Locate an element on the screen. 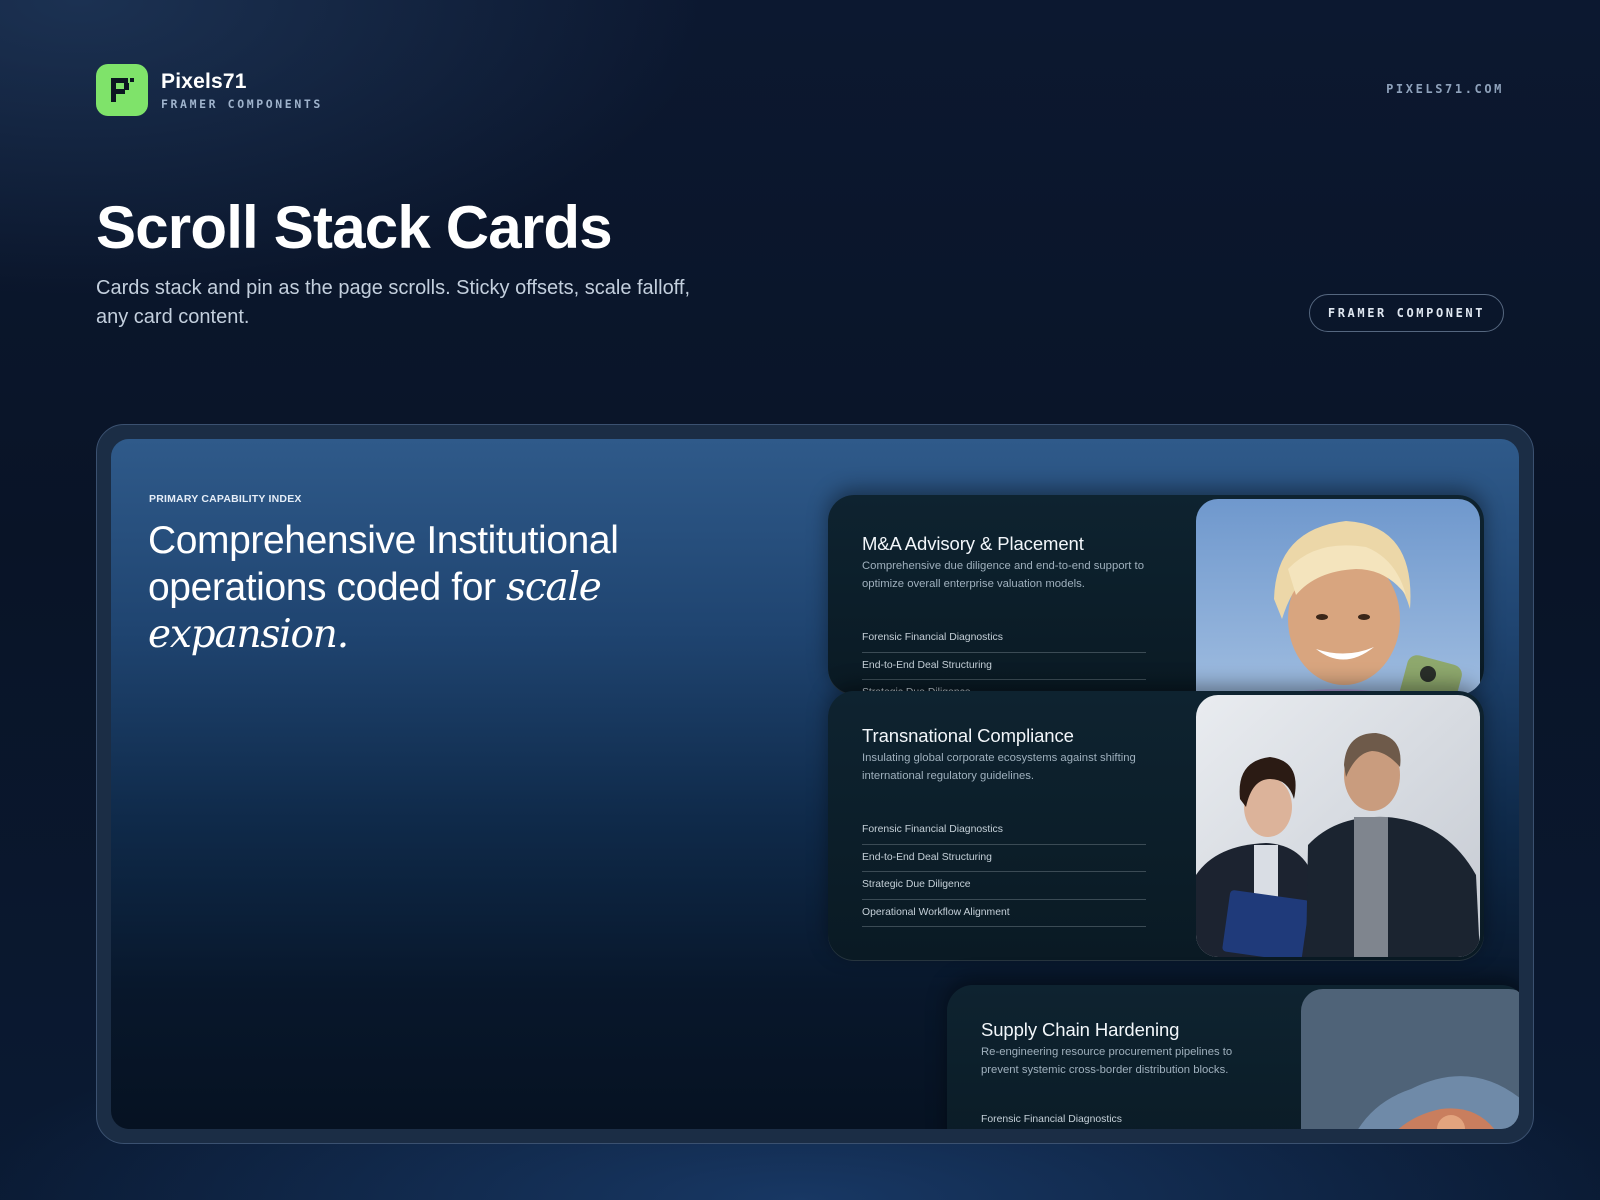  card-title: Transnational Compliance is located at coordinates (968, 735).